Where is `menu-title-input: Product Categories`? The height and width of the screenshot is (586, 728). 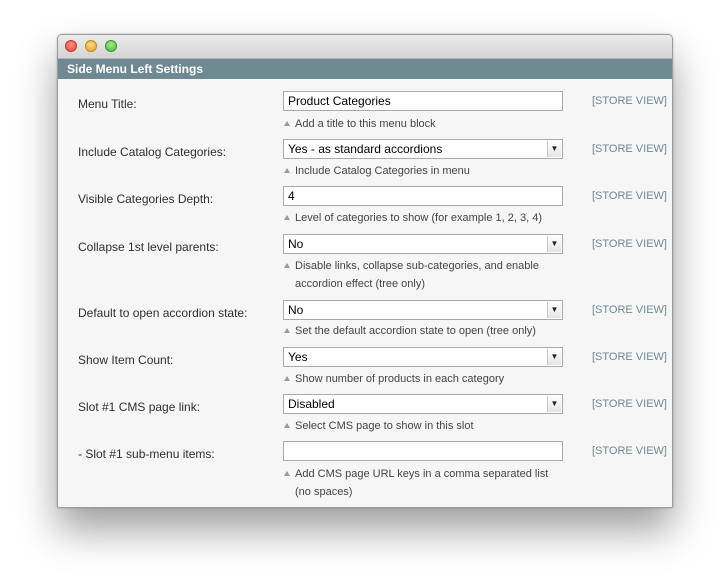
menu-title-input: Product Categories is located at coordinates (423, 101).